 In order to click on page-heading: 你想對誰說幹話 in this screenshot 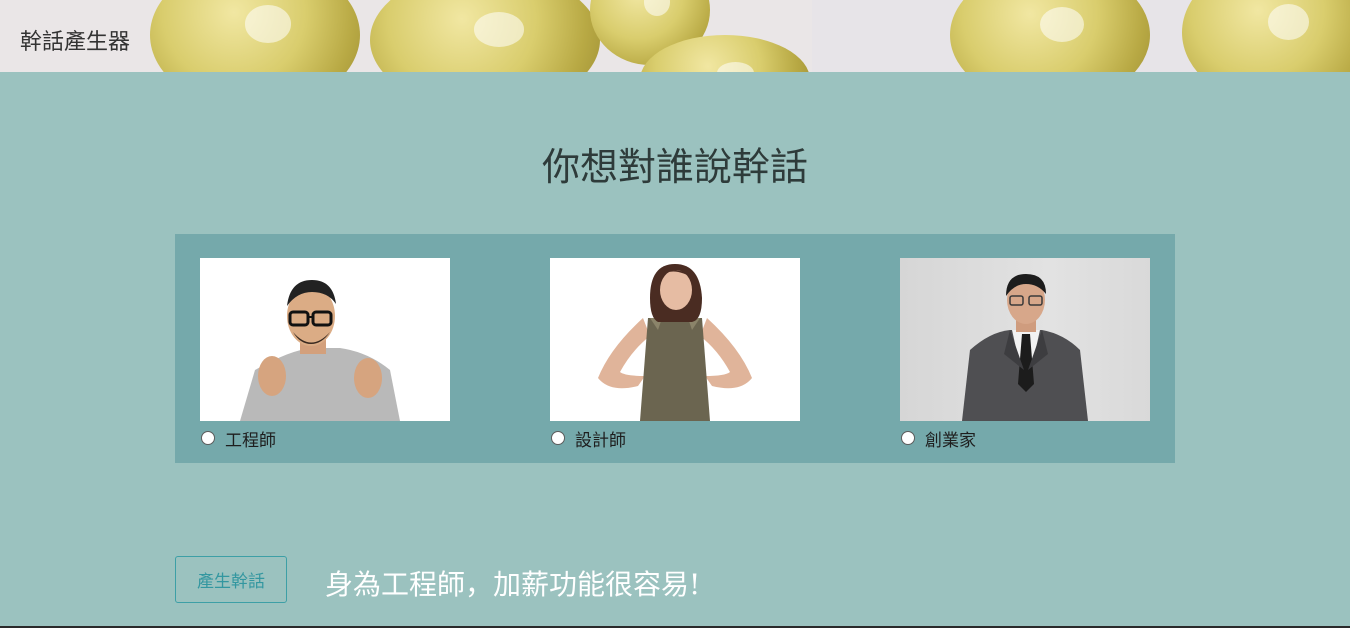, I will do `click(674, 167)`.